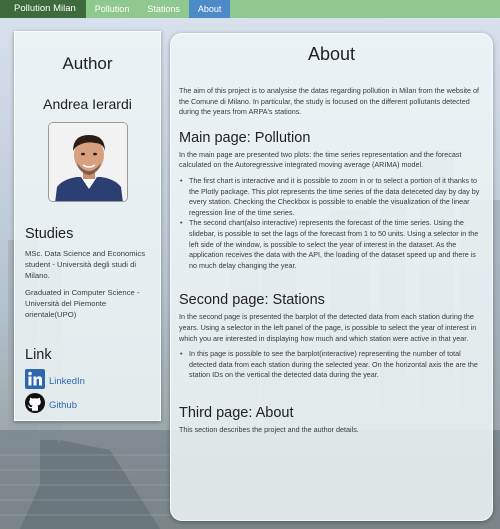 The width and height of the screenshot is (500, 529). Describe the element at coordinates (35, 381) in the screenshot. I see `linkedin-icon` at that location.